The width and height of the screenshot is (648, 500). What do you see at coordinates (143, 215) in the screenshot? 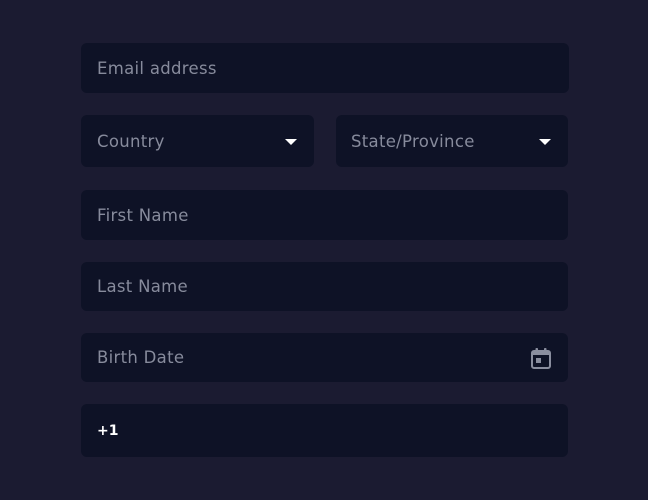
I see `first-name-placeholder: First Name` at bounding box center [143, 215].